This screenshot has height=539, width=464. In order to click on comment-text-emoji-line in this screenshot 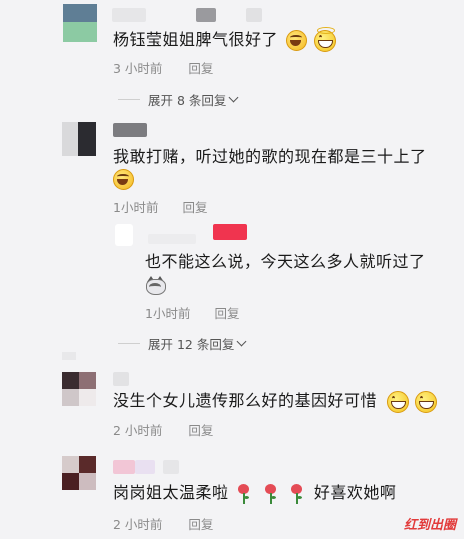, I will do `click(123, 179)`.